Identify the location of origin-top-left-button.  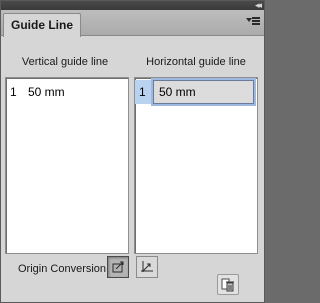
(118, 267).